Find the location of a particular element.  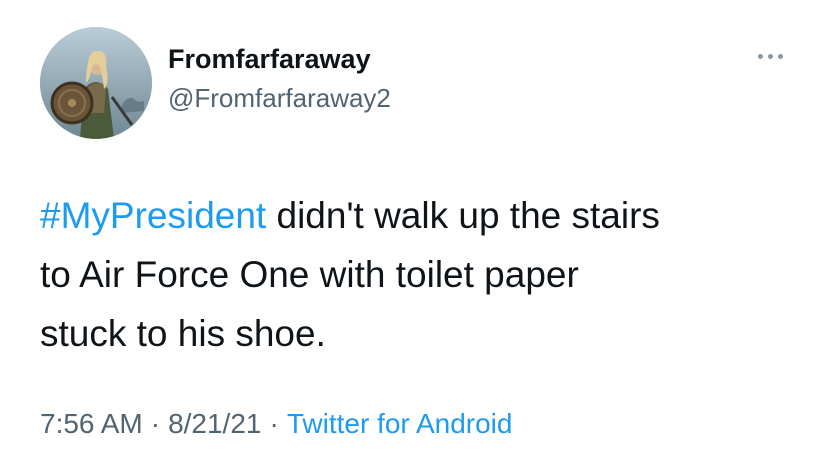

avatar is located at coordinates (96, 83).